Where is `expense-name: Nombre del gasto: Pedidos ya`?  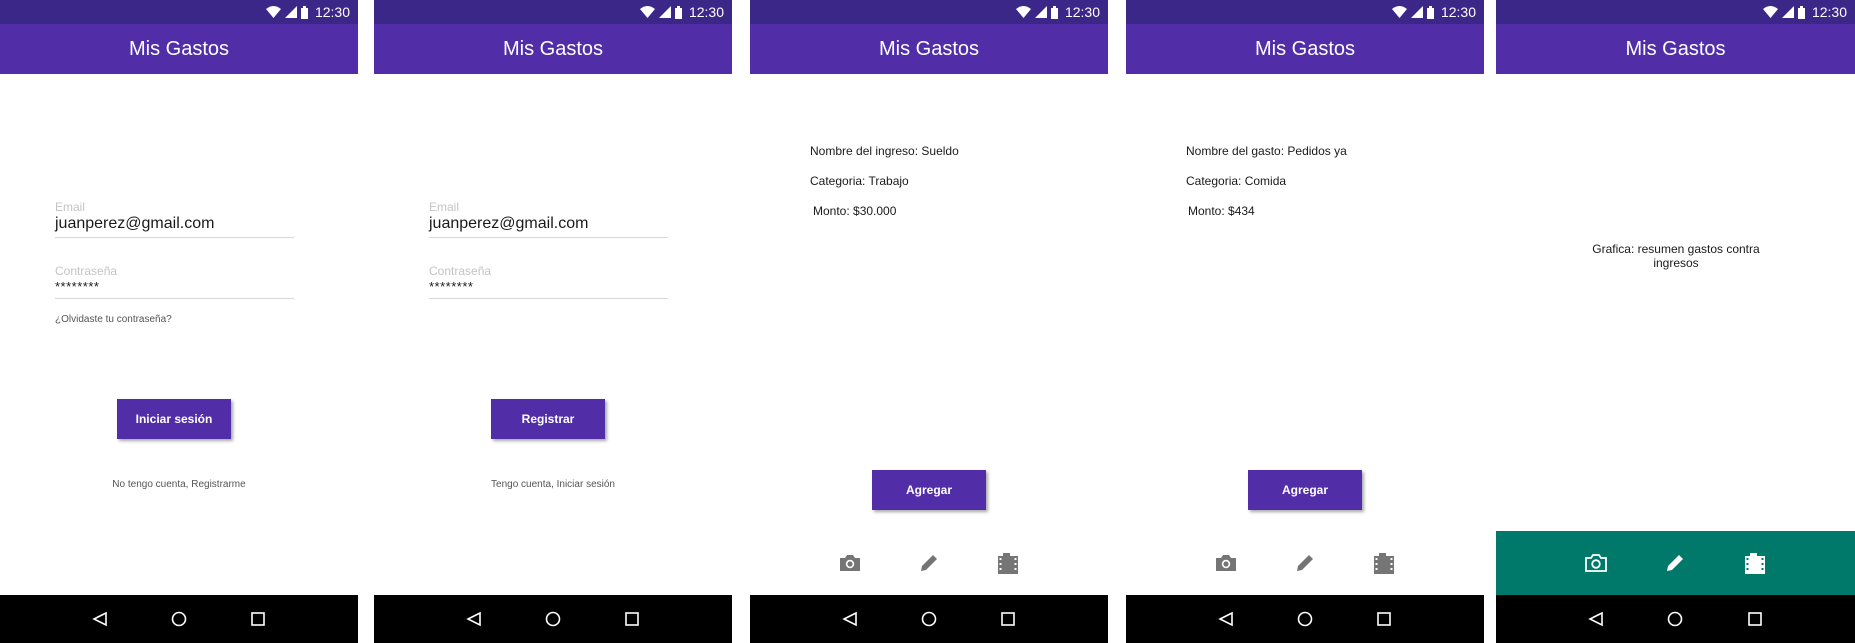
expense-name: Nombre del gasto: Pedidos ya is located at coordinates (1266, 151).